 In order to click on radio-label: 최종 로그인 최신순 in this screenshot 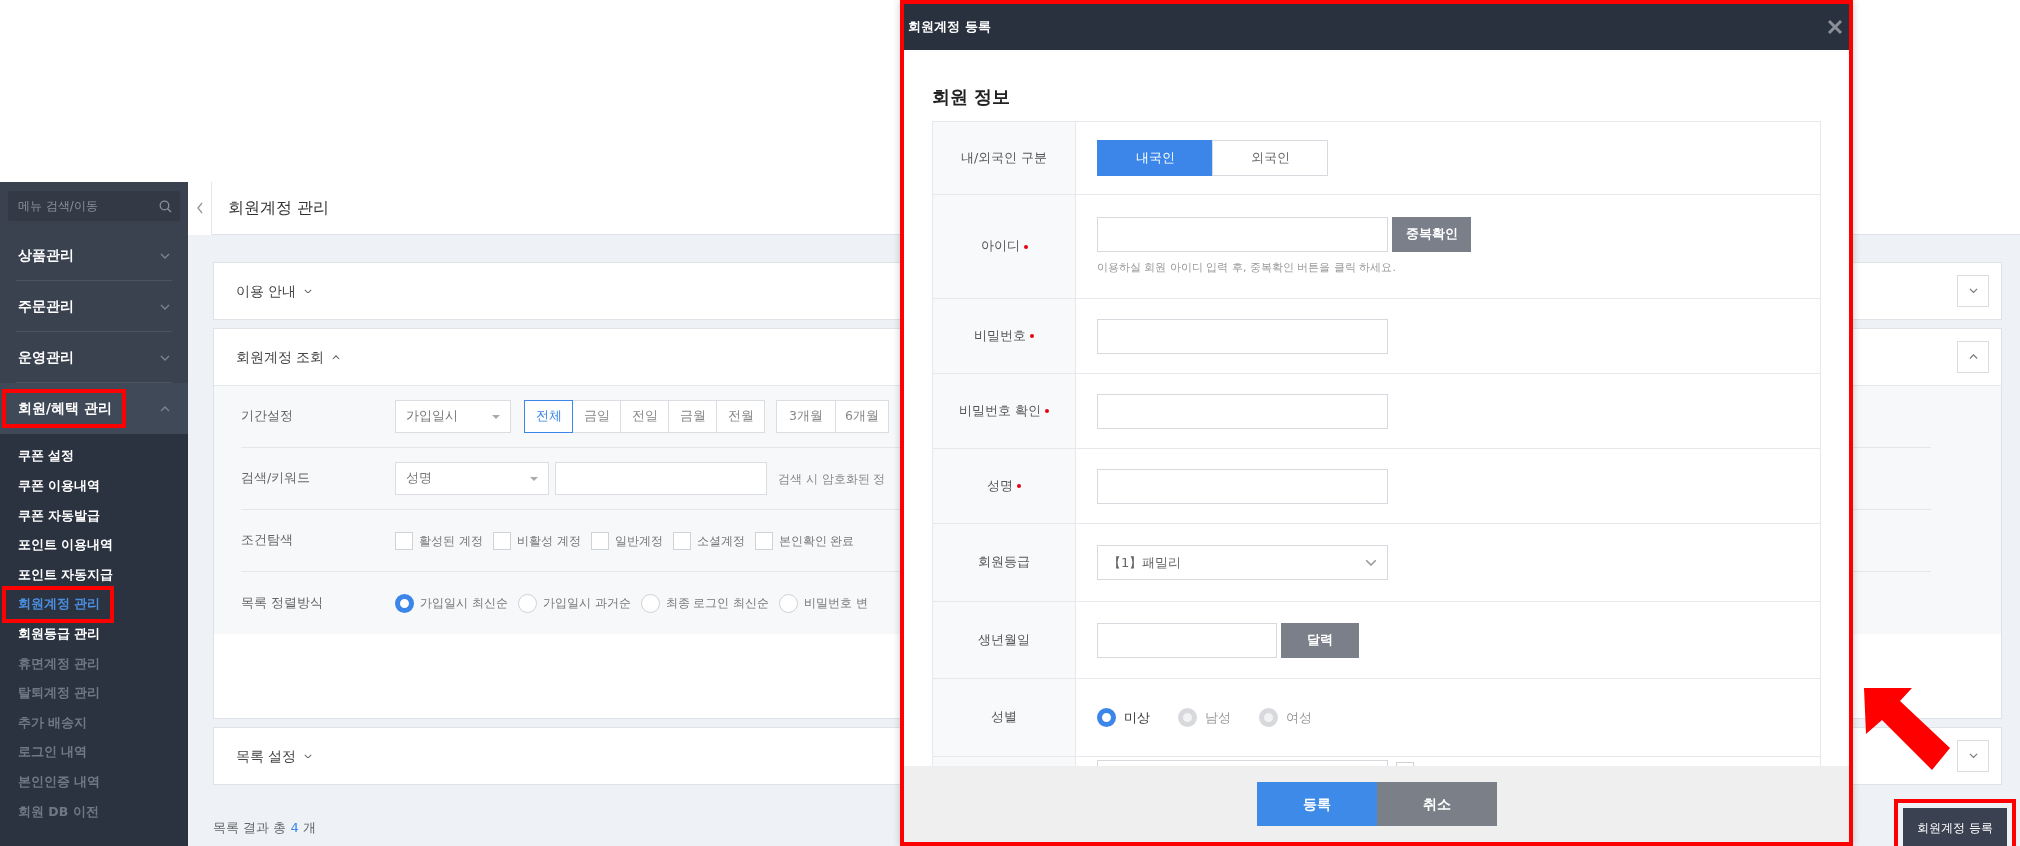, I will do `click(717, 603)`.